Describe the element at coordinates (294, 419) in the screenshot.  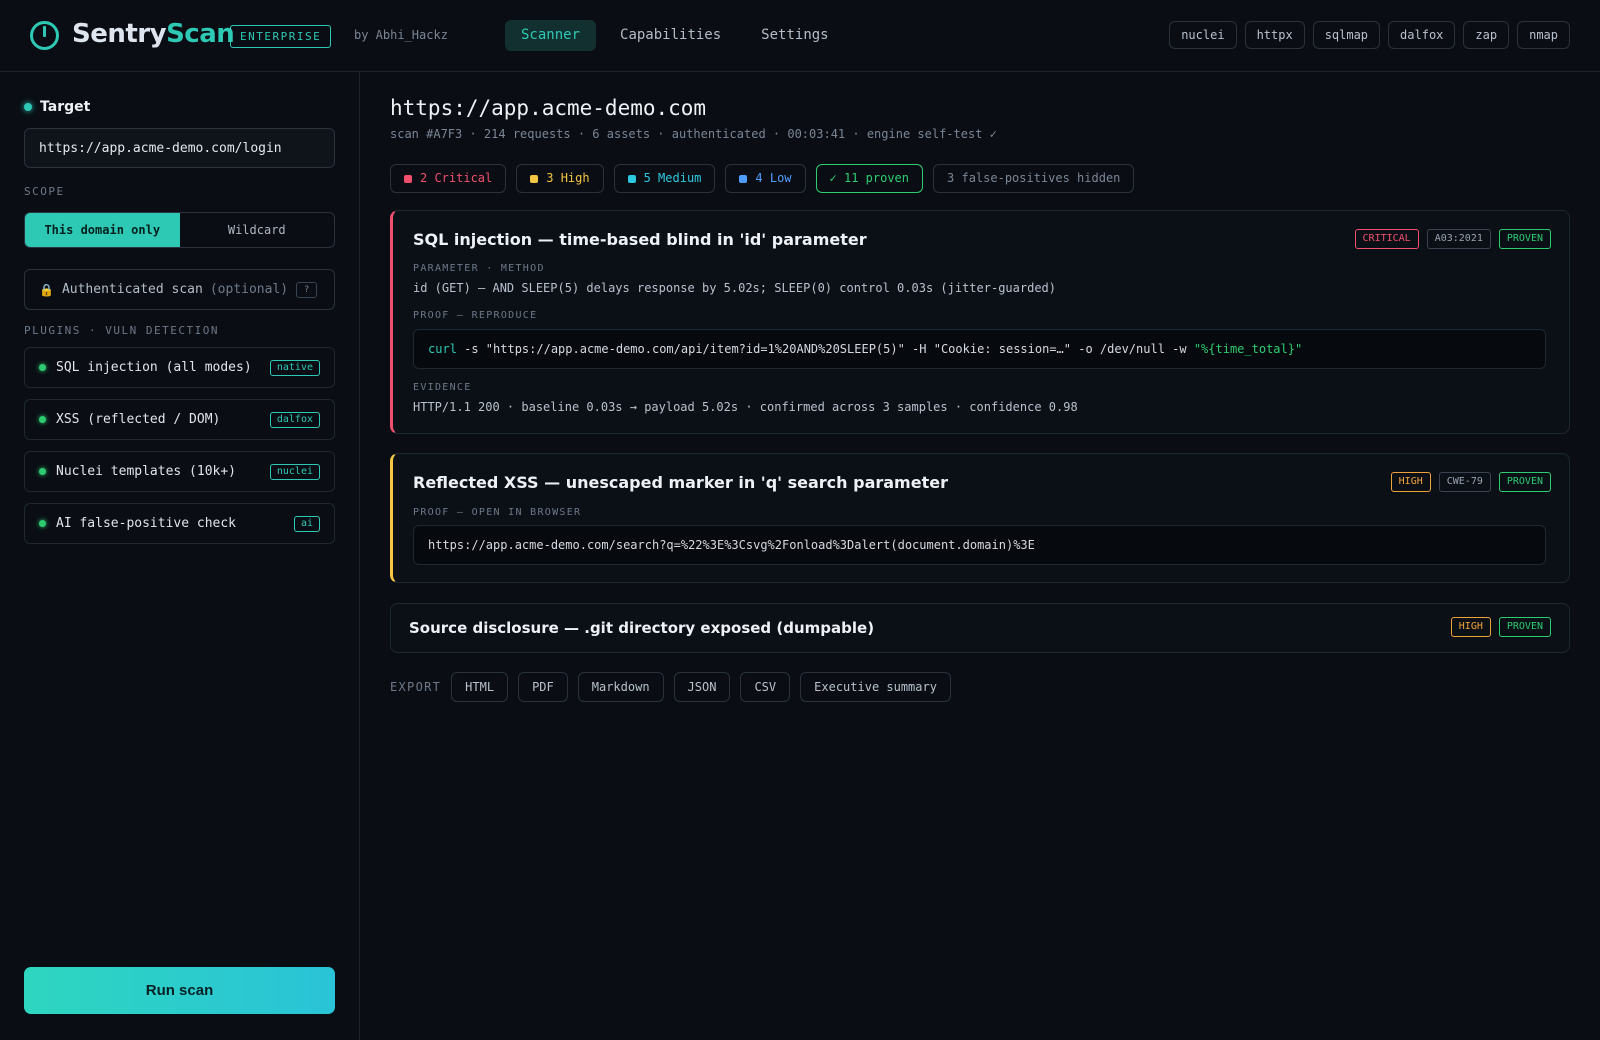
I see `plugin-tag: dalfox` at that location.